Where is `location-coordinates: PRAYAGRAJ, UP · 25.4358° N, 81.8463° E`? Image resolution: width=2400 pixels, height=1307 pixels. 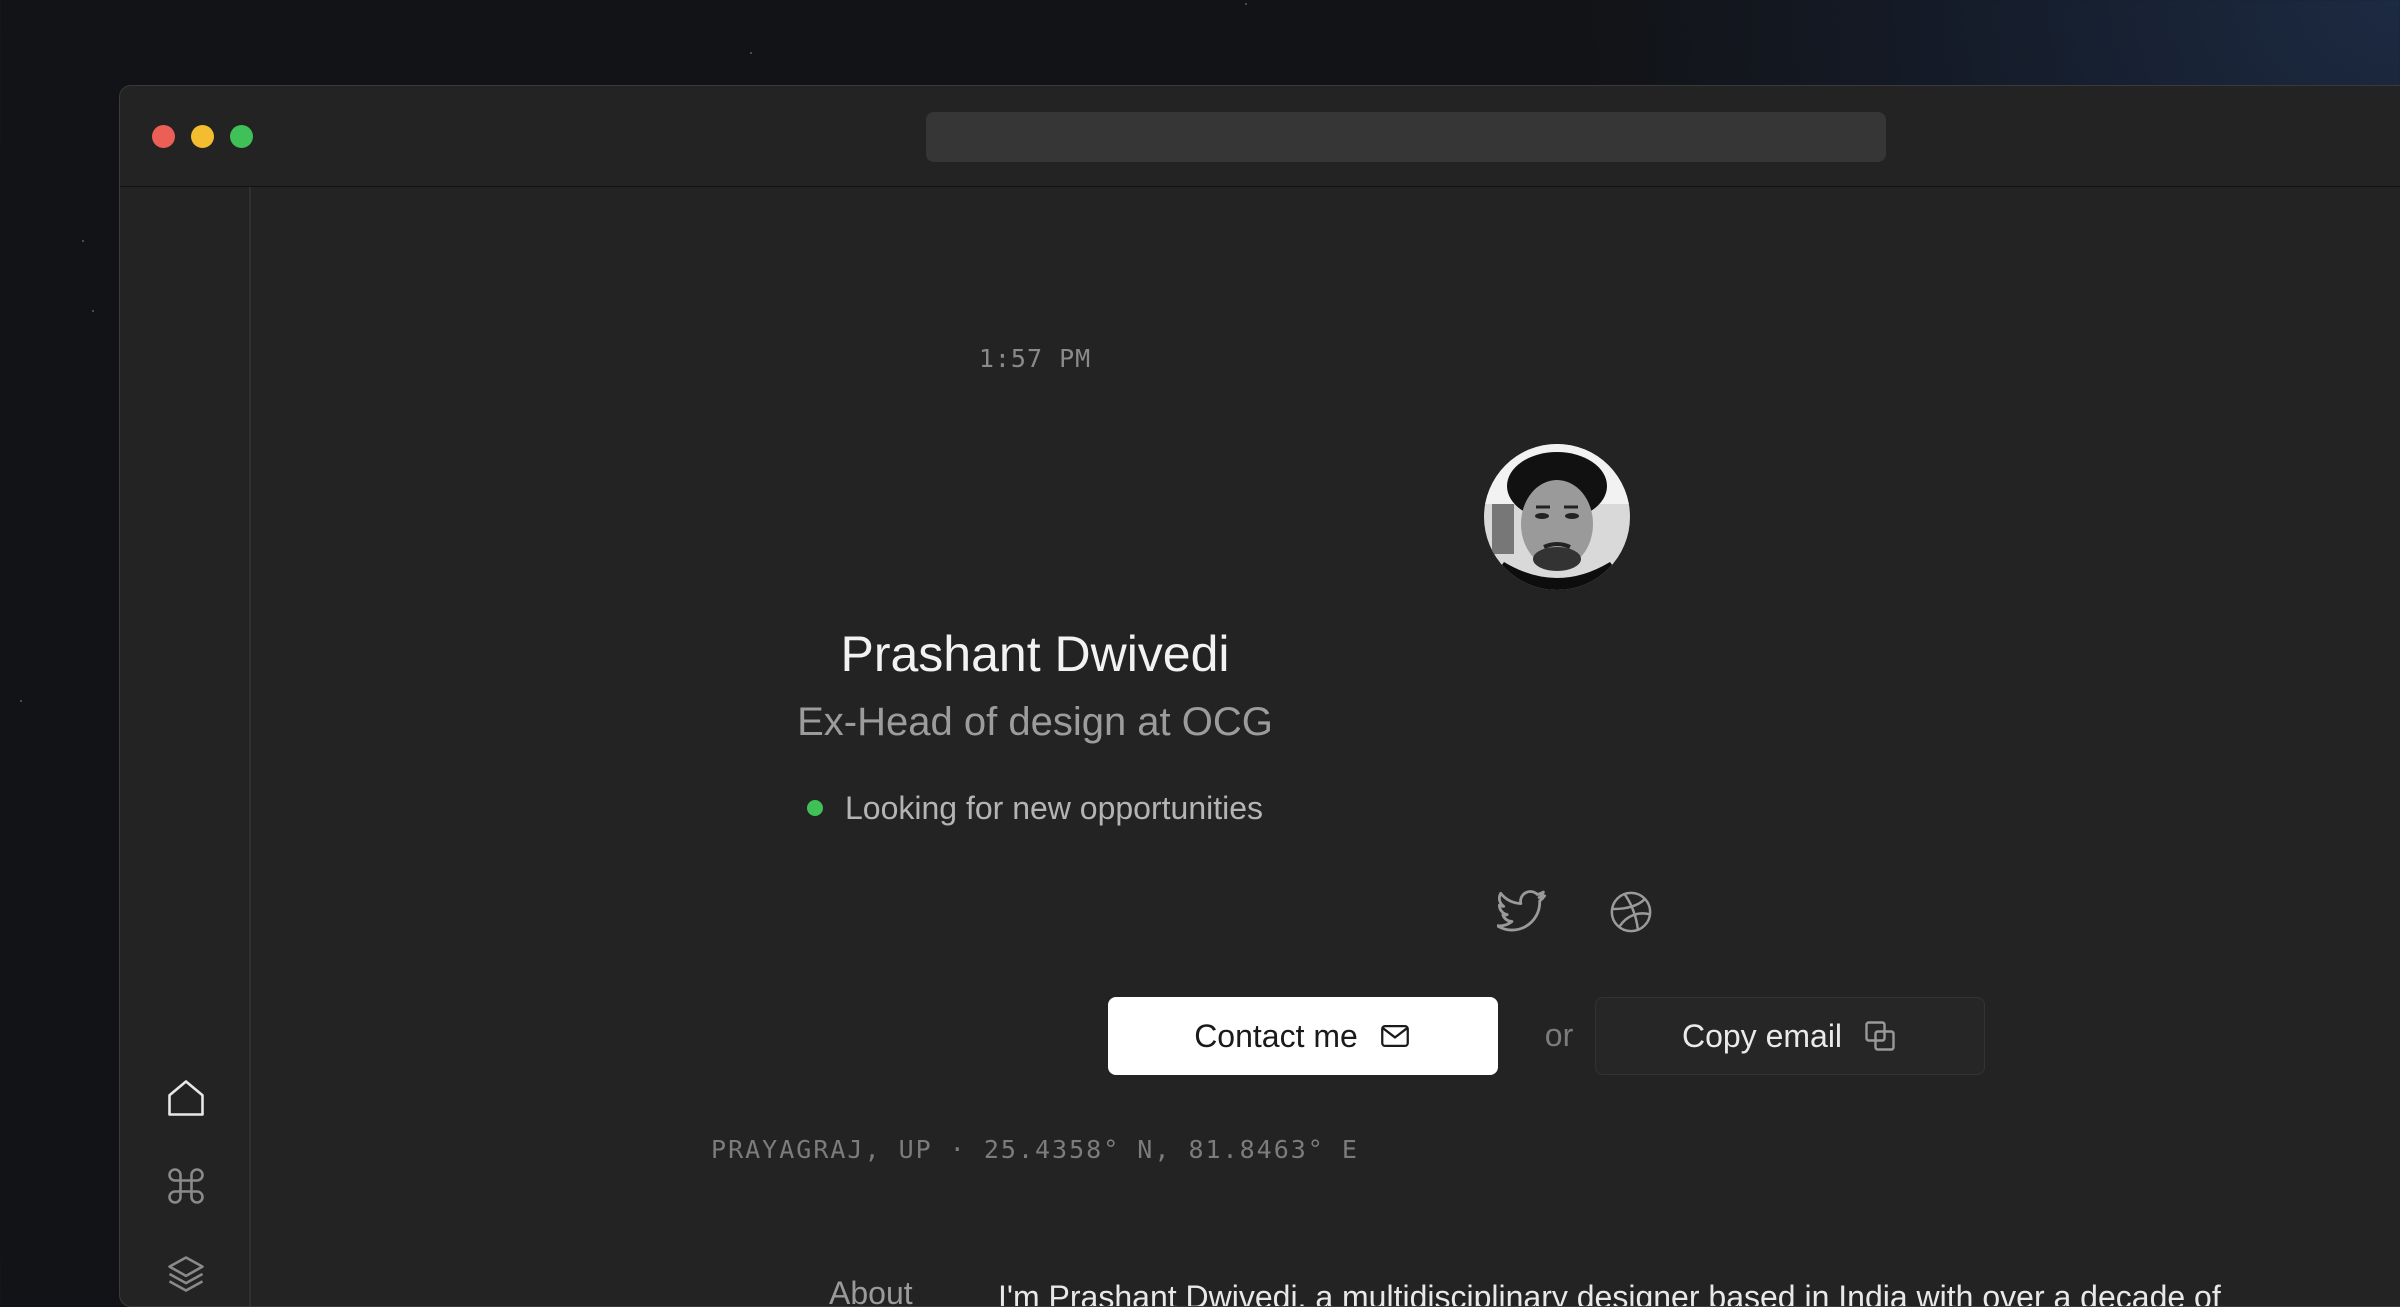 location-coordinates: PRAYAGRAJ, UP · 25.4358° N, 81.8463° E is located at coordinates (1035, 1149).